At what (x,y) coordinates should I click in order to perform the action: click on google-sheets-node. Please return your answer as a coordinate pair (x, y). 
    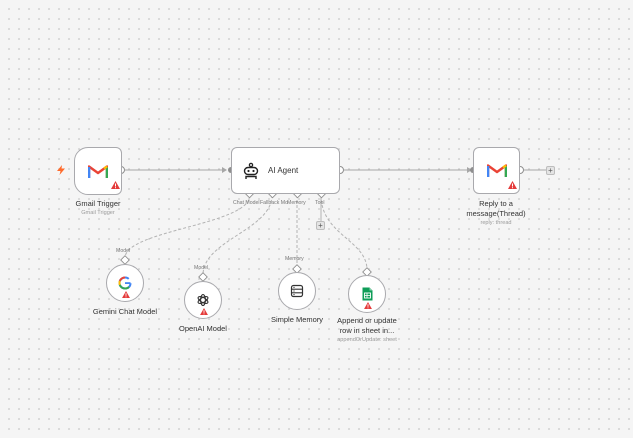
    Looking at the image, I should click on (367, 294).